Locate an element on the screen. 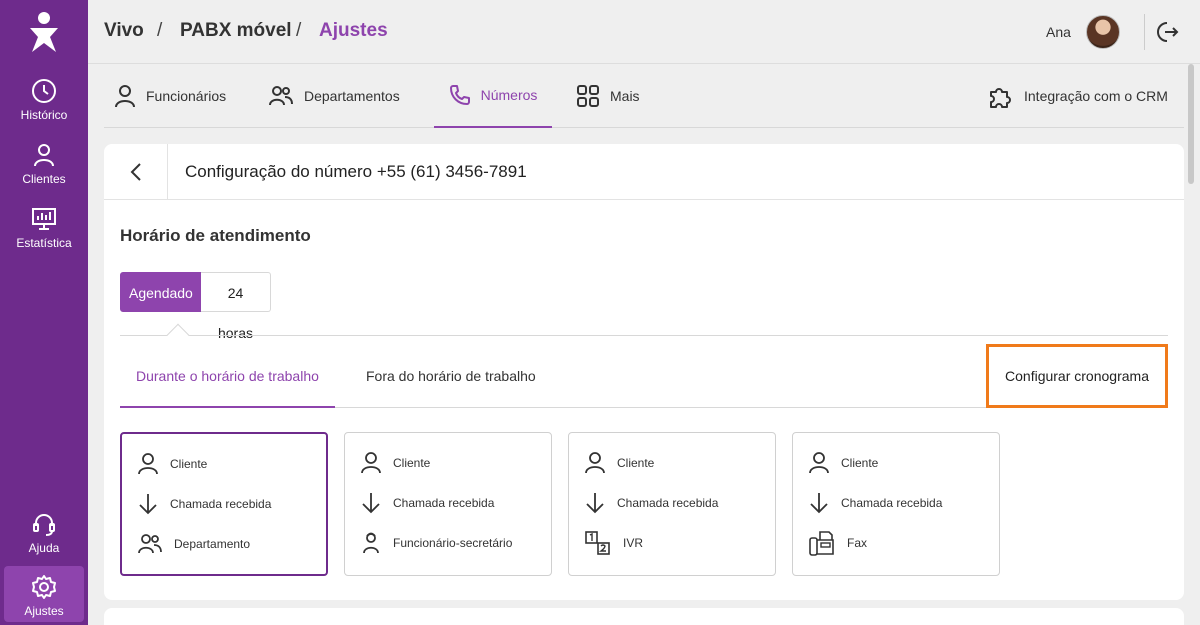  tab-durante-horario: Durante o horário de trabalho is located at coordinates (227, 376).